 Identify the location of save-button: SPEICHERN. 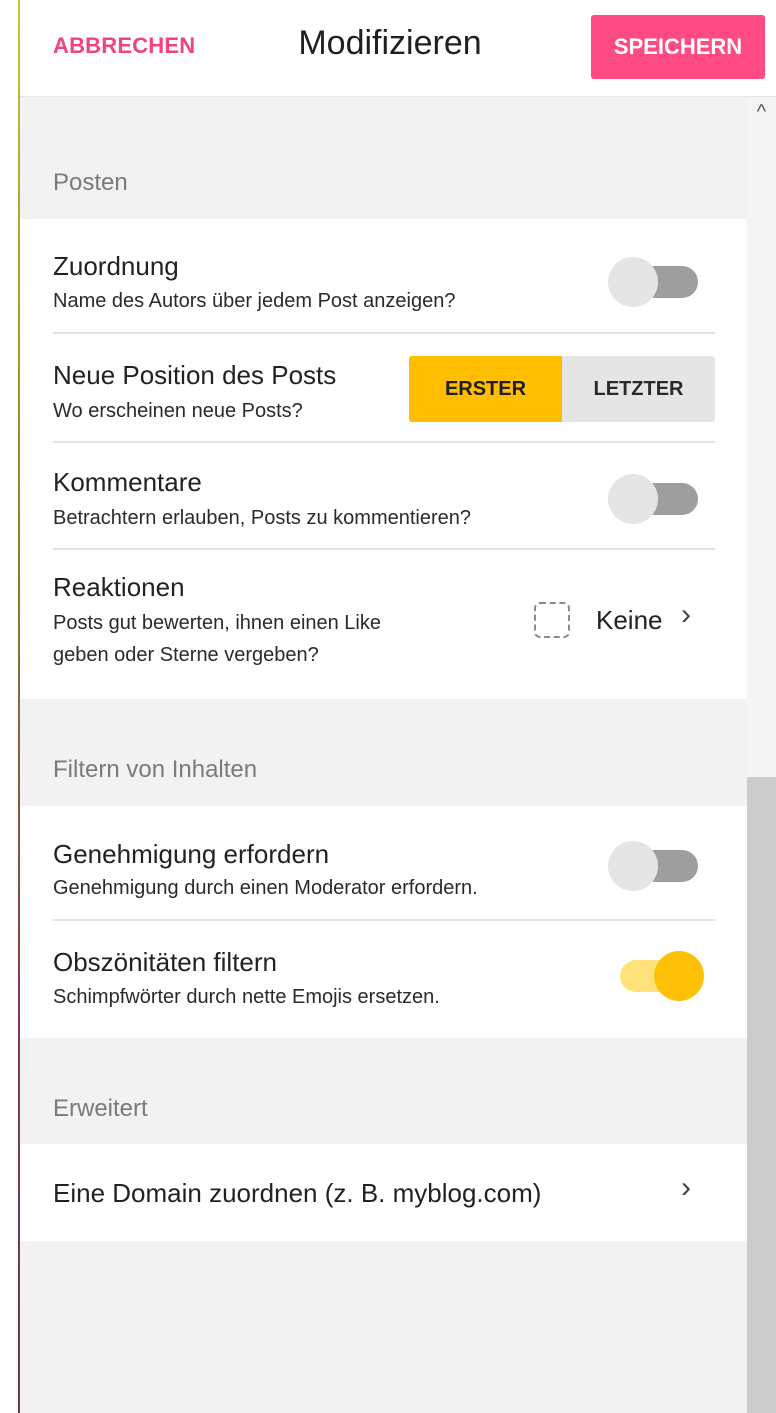
(678, 47).